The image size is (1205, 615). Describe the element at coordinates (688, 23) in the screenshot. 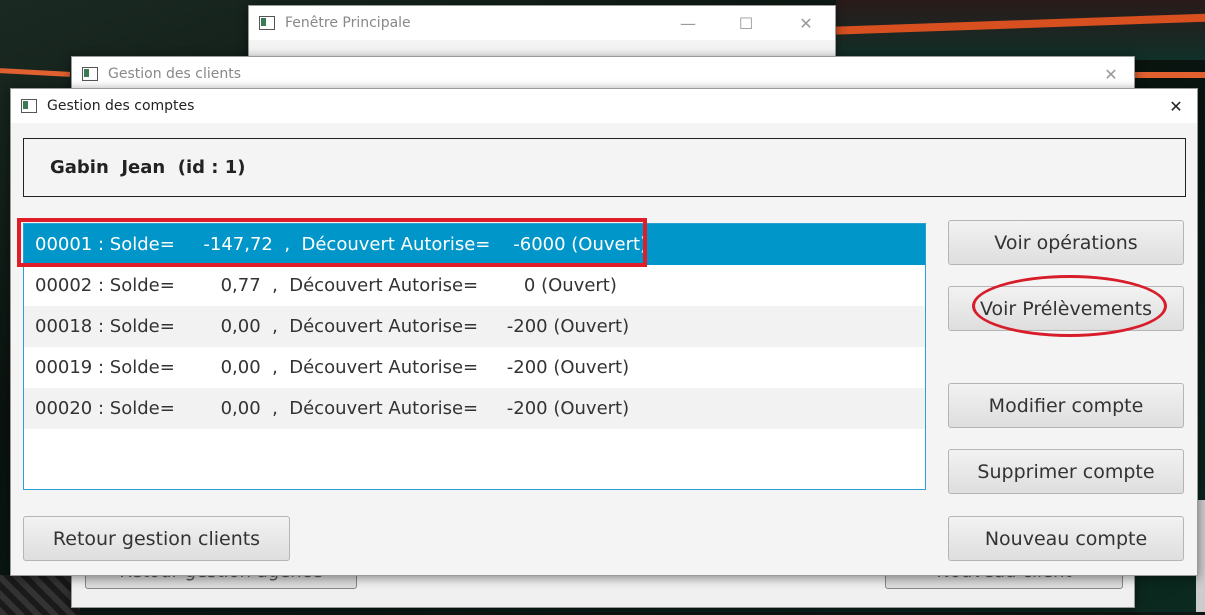

I see `minimize-icon: —` at that location.